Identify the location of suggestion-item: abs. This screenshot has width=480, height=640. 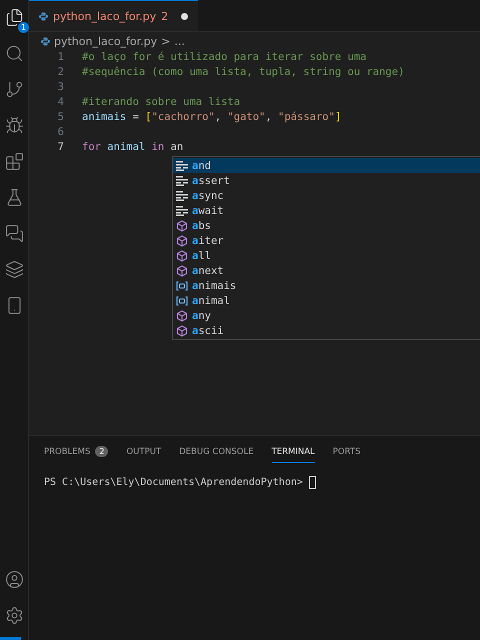
(326, 225).